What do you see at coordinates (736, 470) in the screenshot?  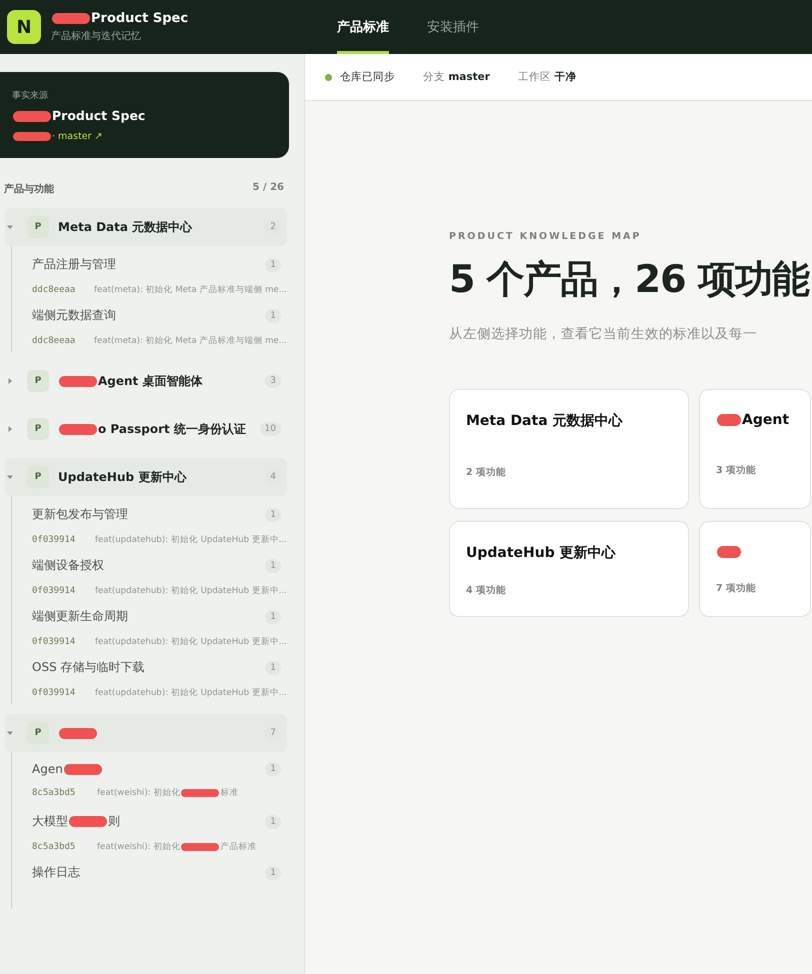 I see `card-meta: 3 项功能` at bounding box center [736, 470].